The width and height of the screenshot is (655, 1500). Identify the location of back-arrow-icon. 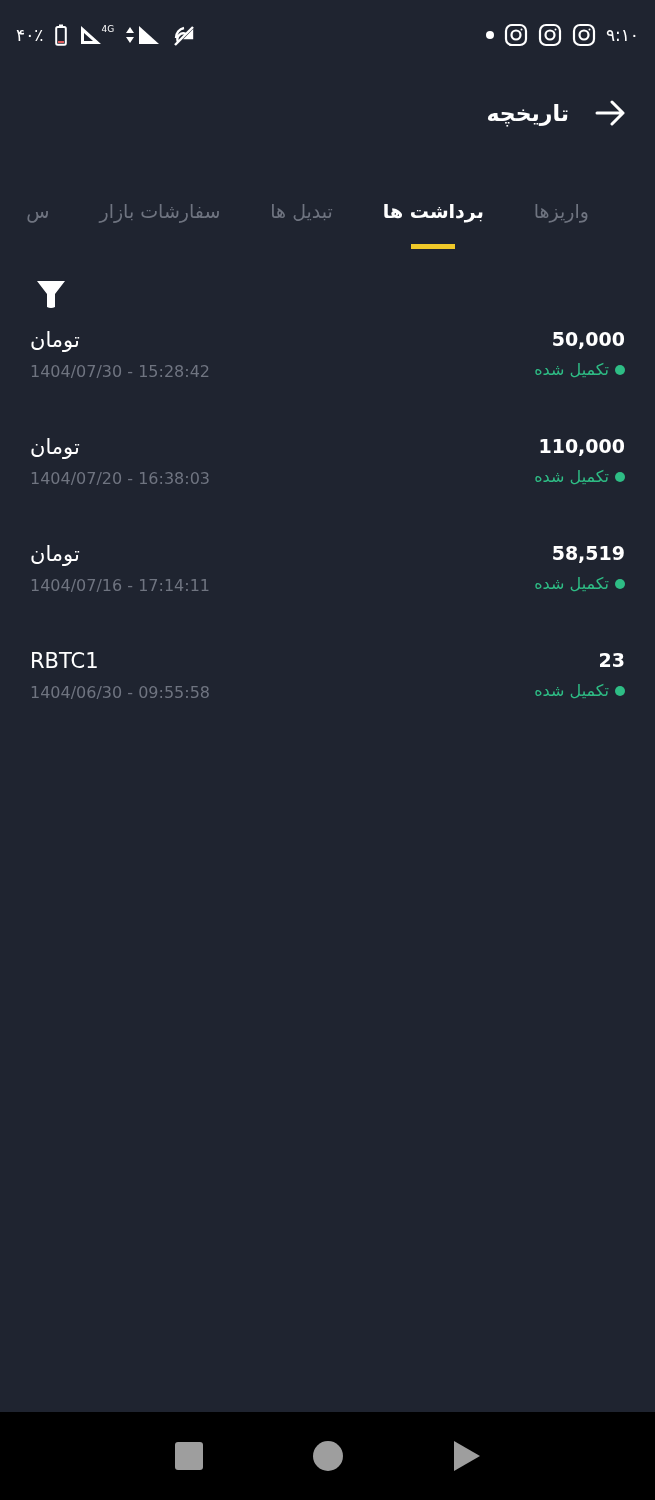
(610, 113).